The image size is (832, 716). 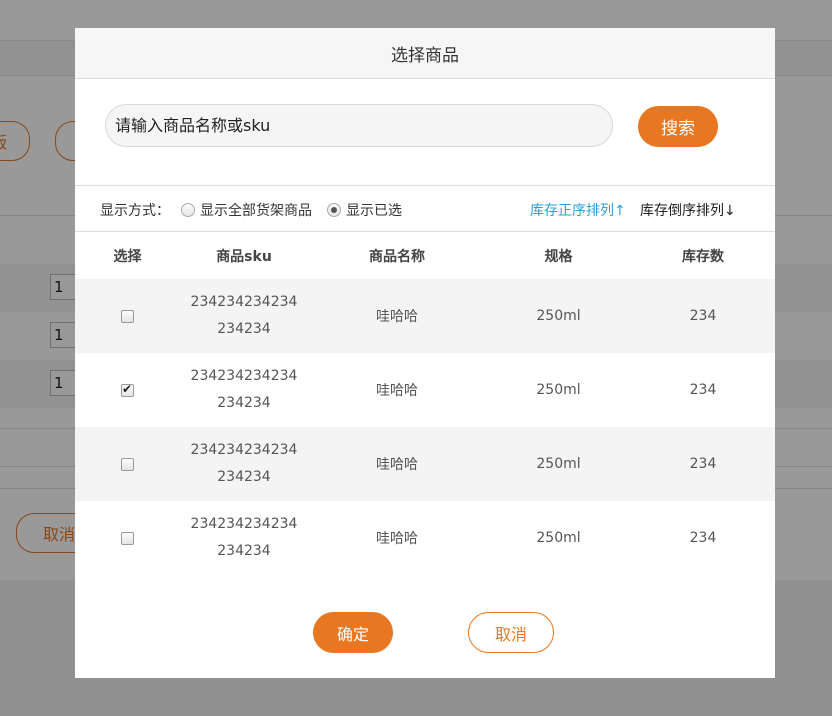 I want to click on search-input, so click(x=359, y=125).